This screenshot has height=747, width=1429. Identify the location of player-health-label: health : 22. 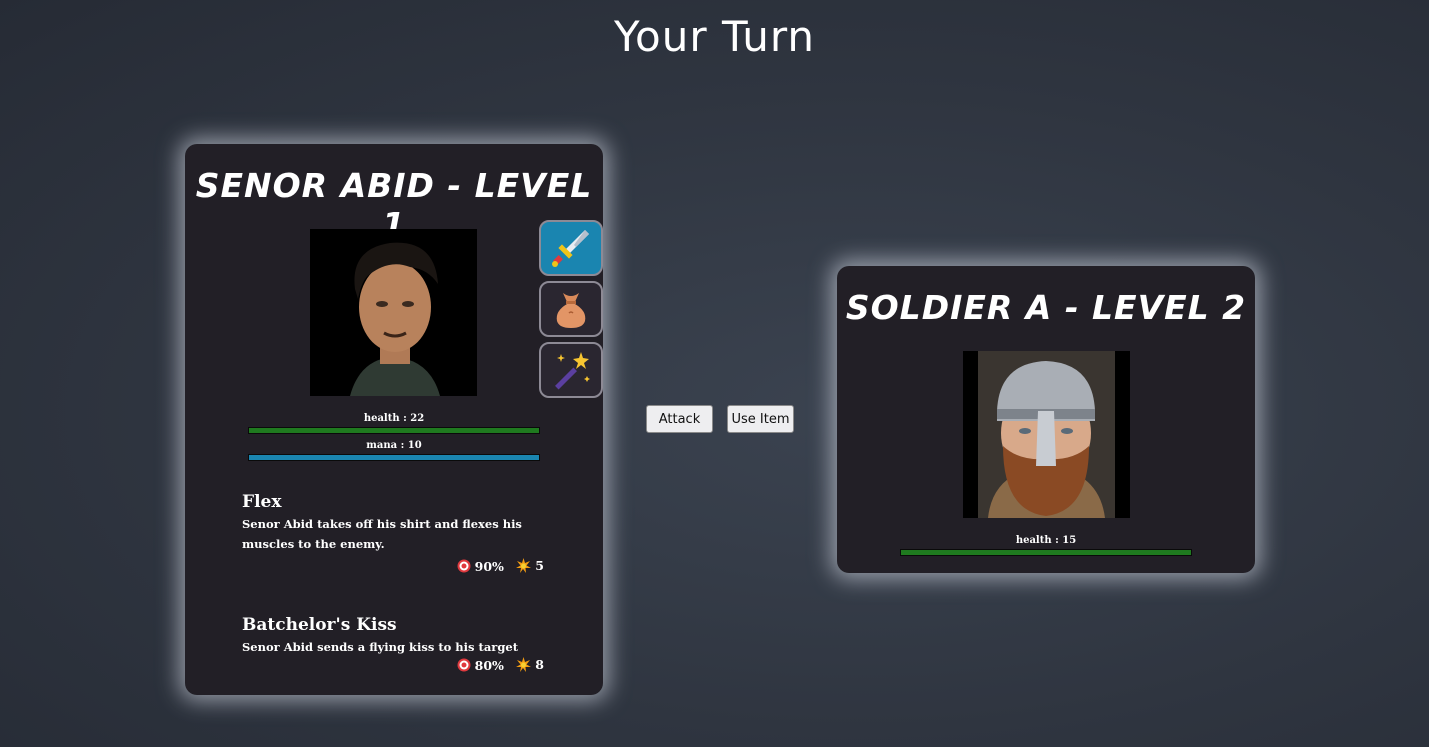
(394, 418).